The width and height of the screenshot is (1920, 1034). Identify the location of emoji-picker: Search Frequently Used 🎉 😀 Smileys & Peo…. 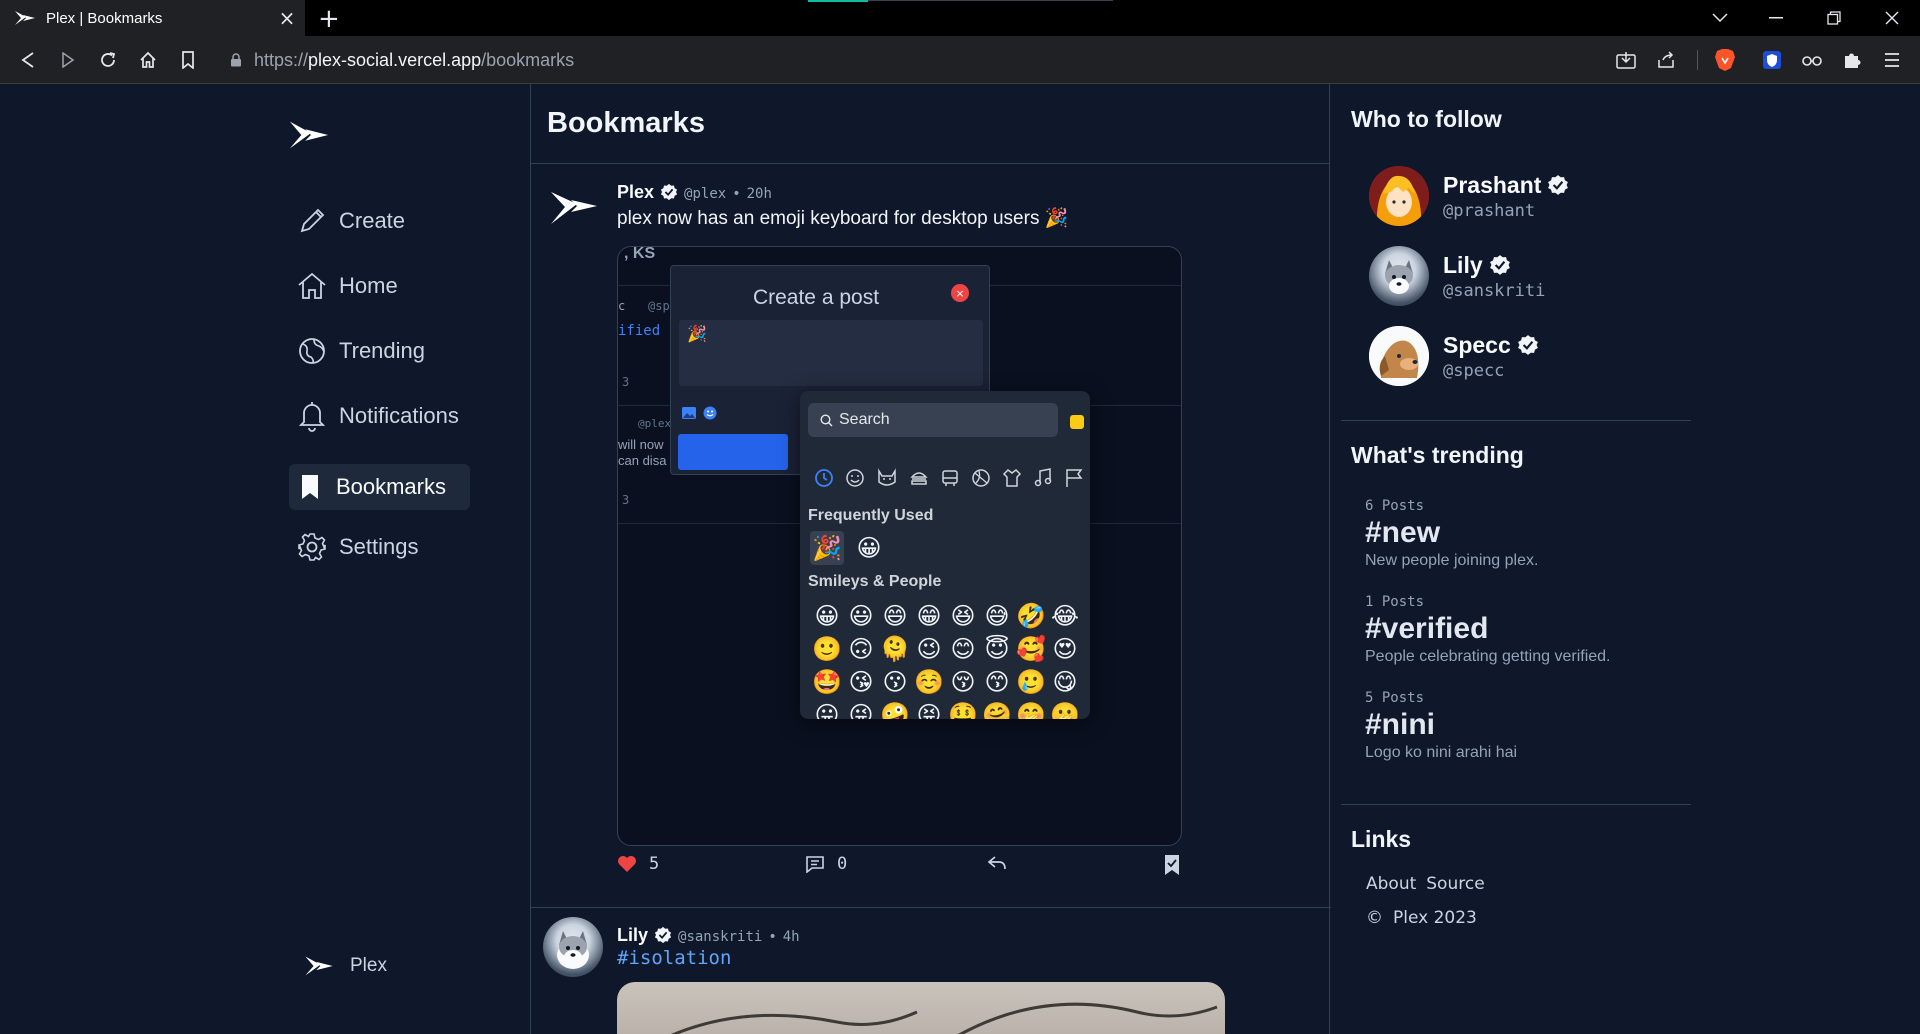
(945, 555).